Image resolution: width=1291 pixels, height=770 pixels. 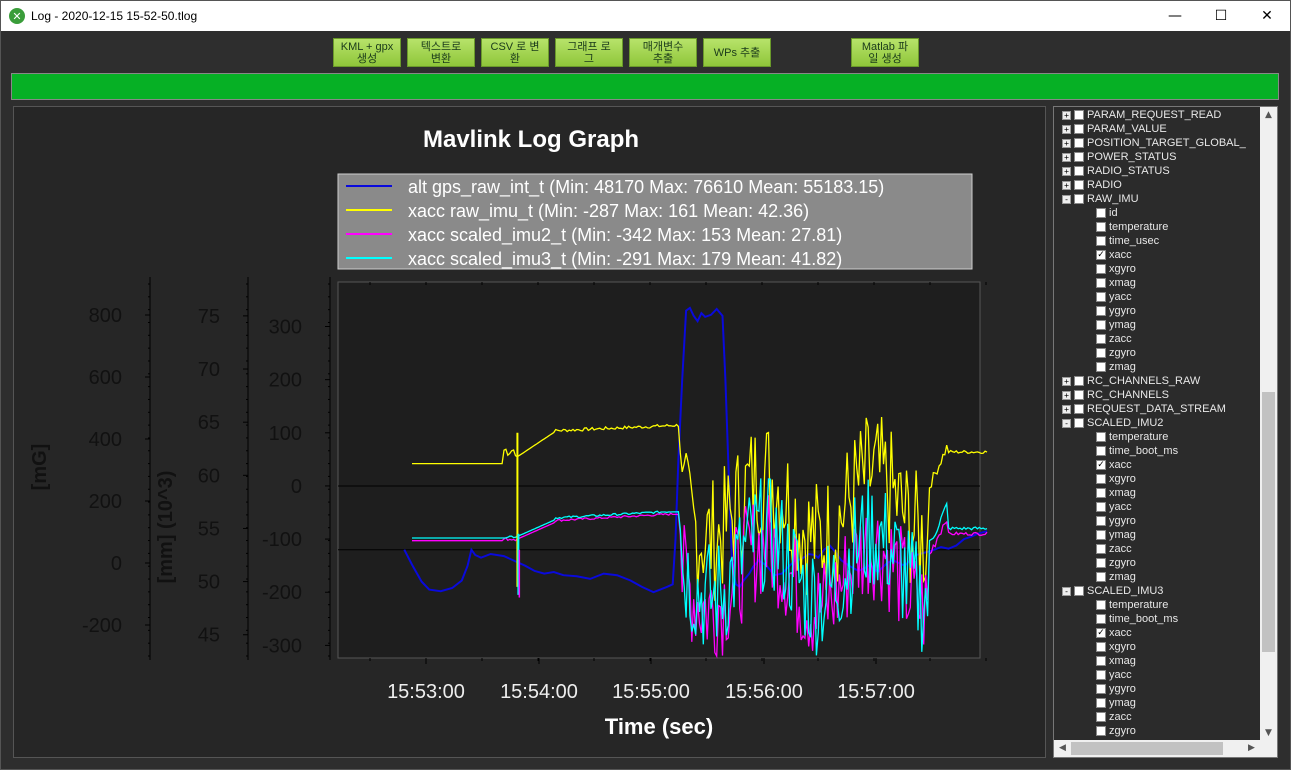 What do you see at coordinates (1144, 409) in the screenshot?
I see `tree-group: + REQUEST_DATA_STREAM` at bounding box center [1144, 409].